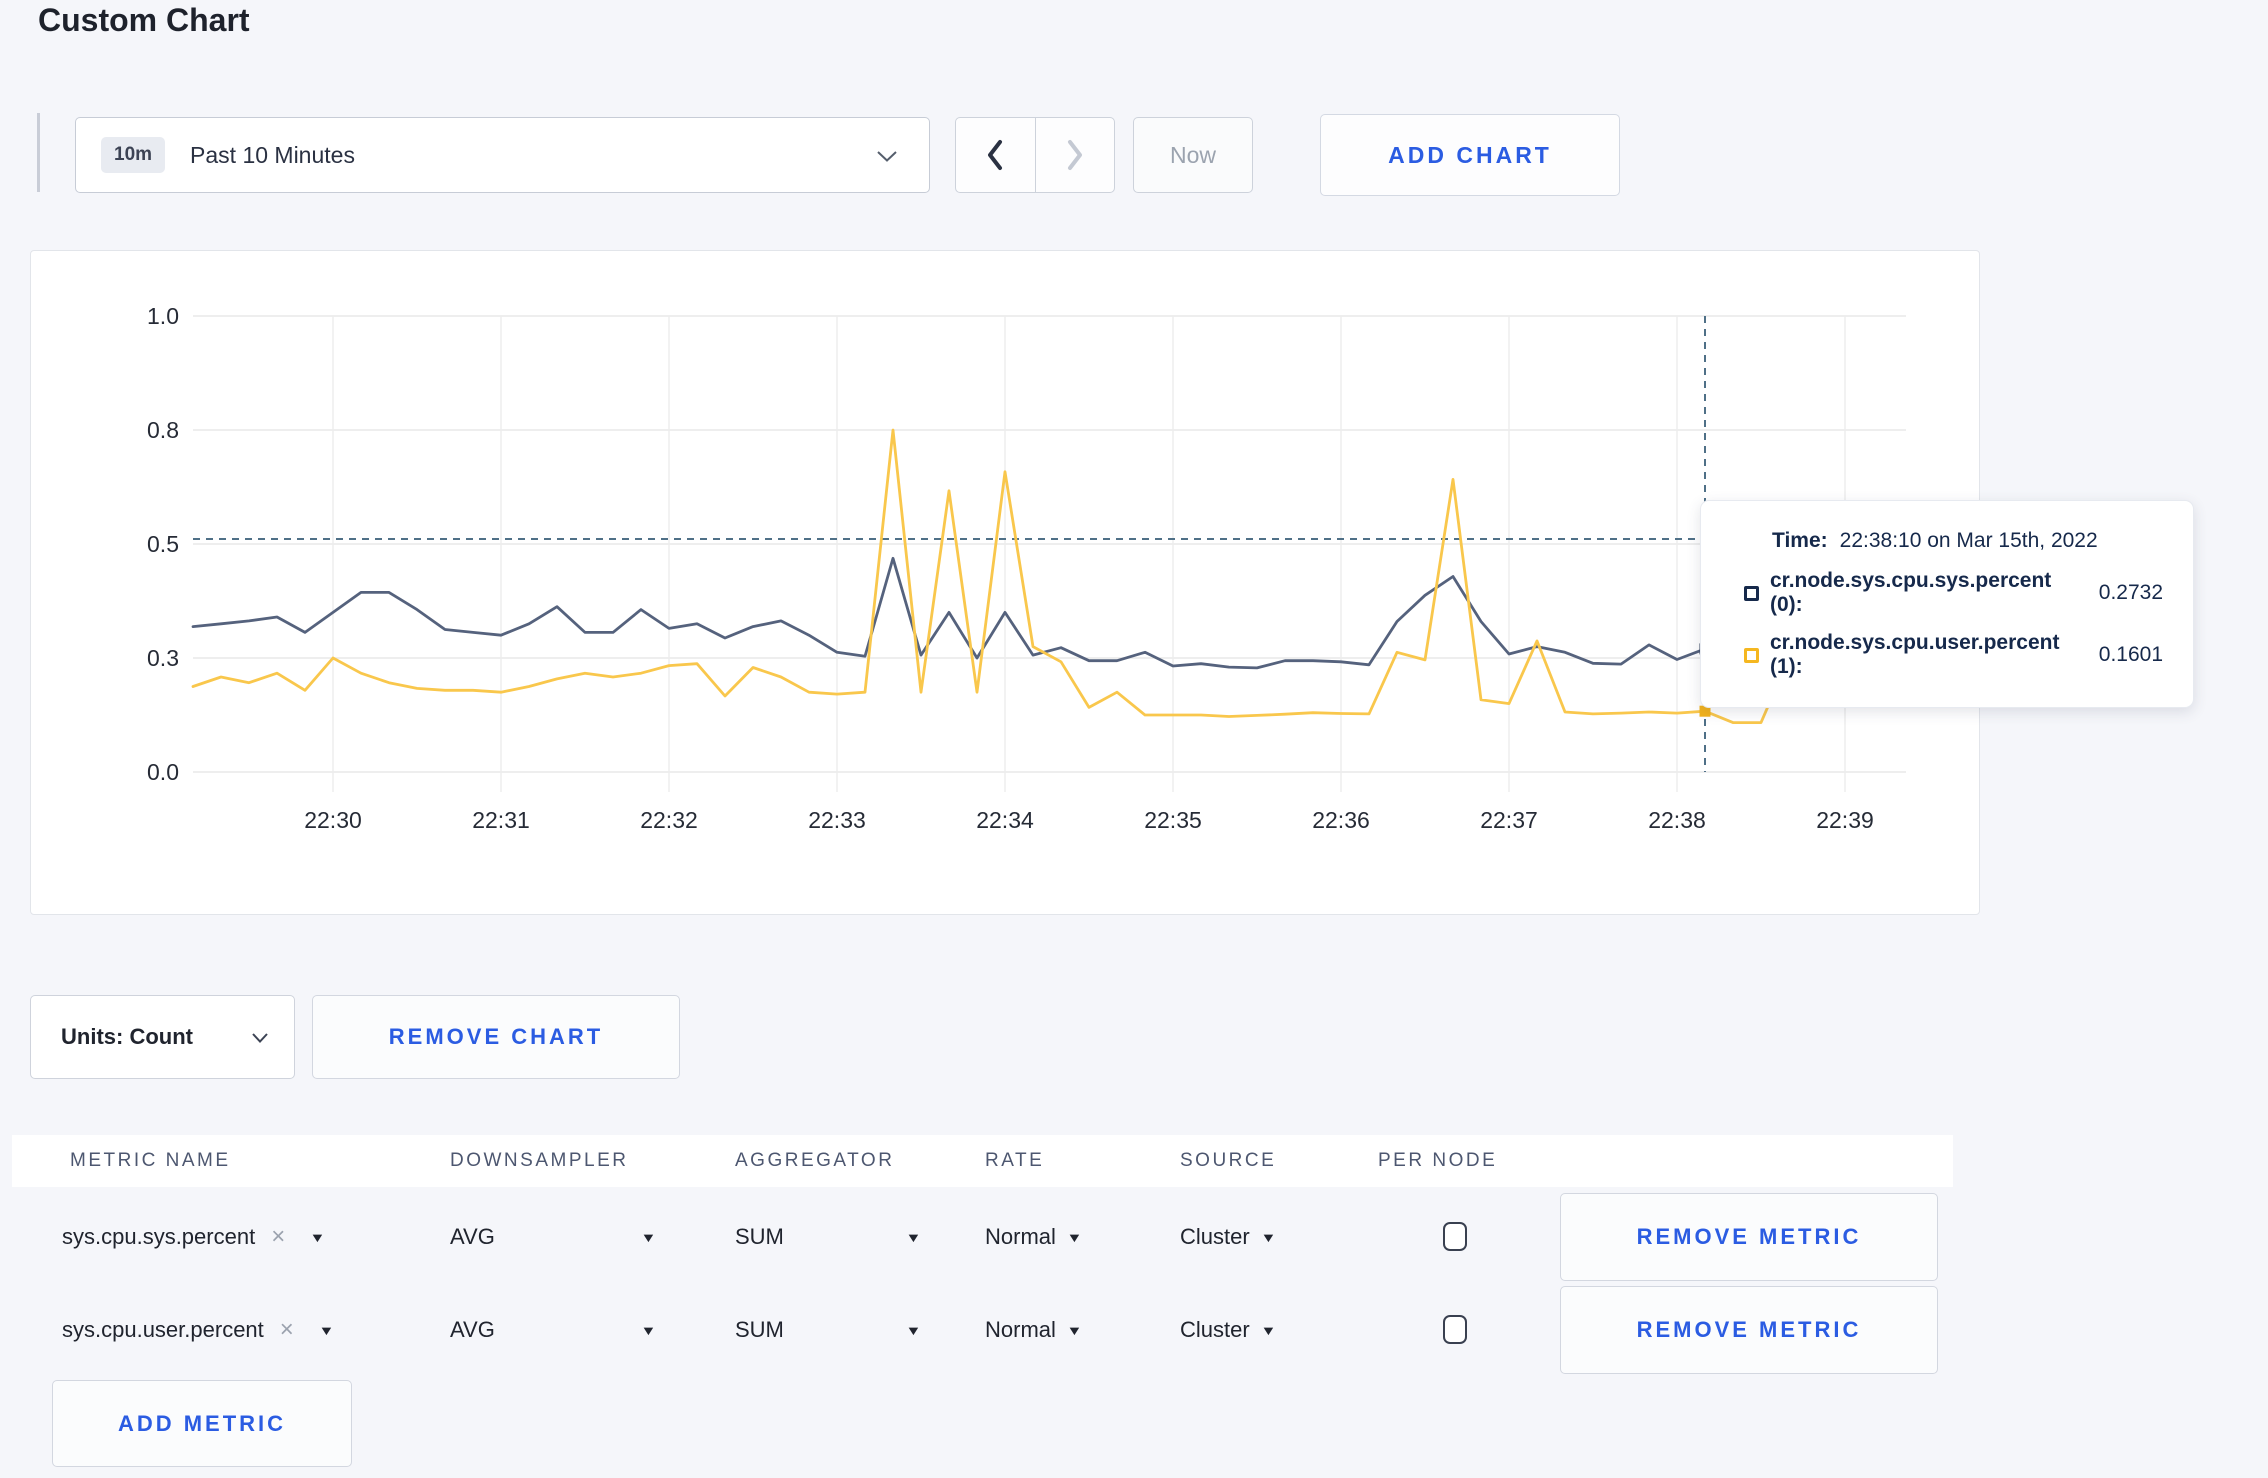 The height and width of the screenshot is (1478, 2268). What do you see at coordinates (163, 1329) in the screenshot?
I see `metric-name-value: sys.cpu.user.percent` at bounding box center [163, 1329].